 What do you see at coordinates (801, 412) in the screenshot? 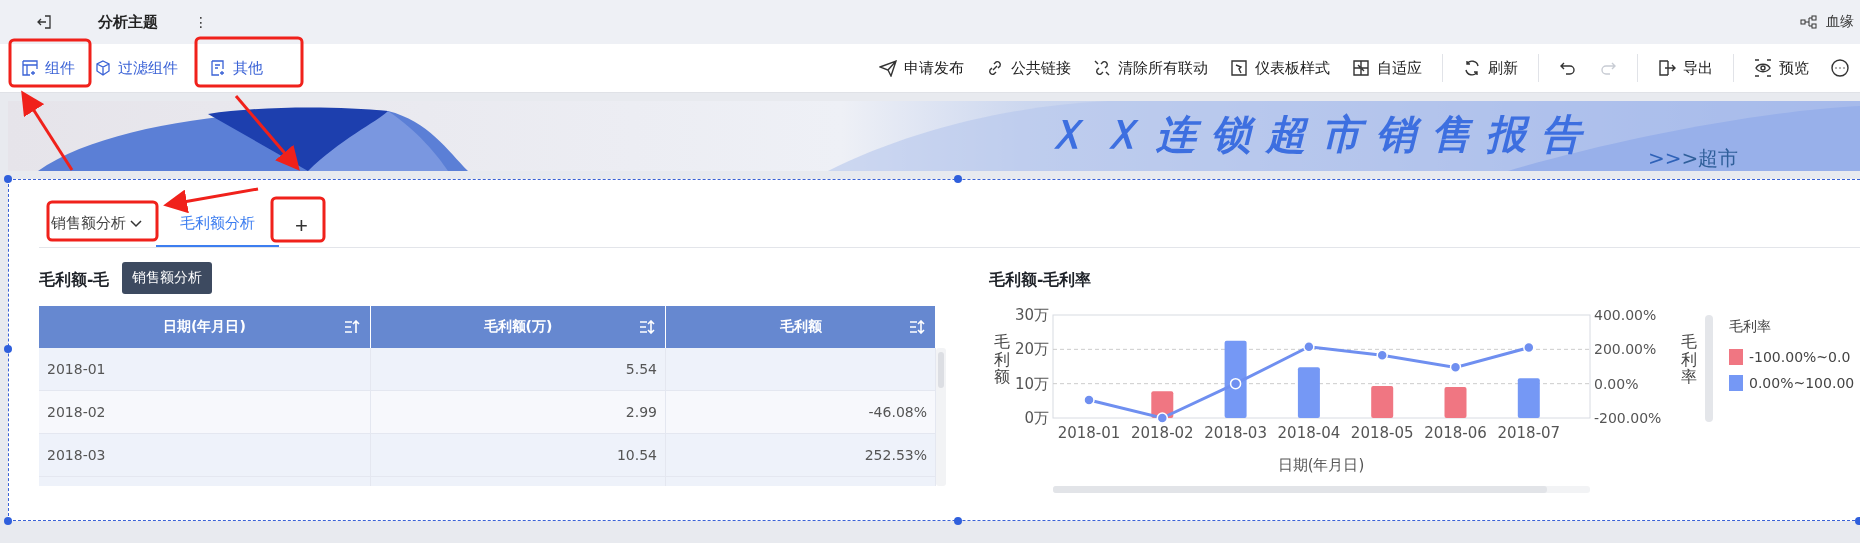
I see `table-cell: -46.08%` at bounding box center [801, 412].